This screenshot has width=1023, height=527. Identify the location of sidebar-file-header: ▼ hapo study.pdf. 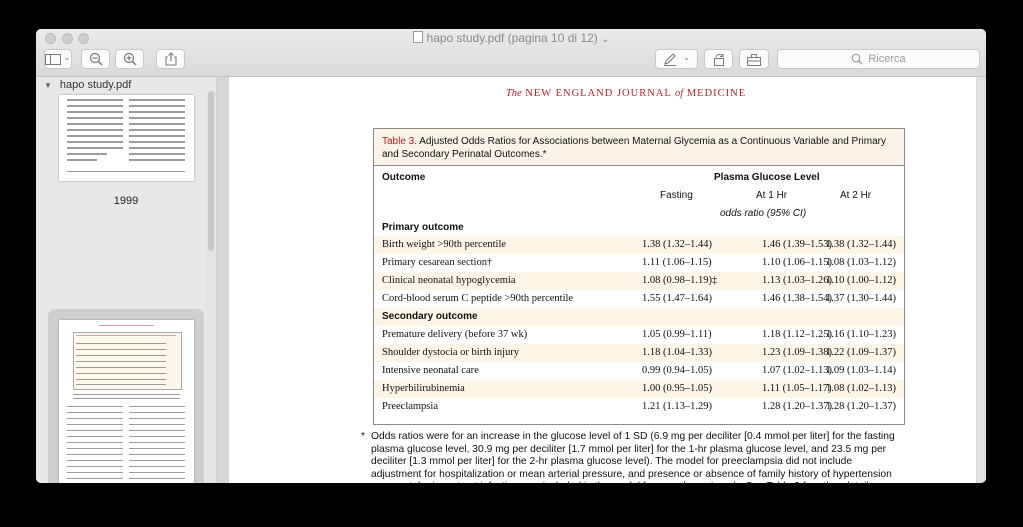
(87, 85).